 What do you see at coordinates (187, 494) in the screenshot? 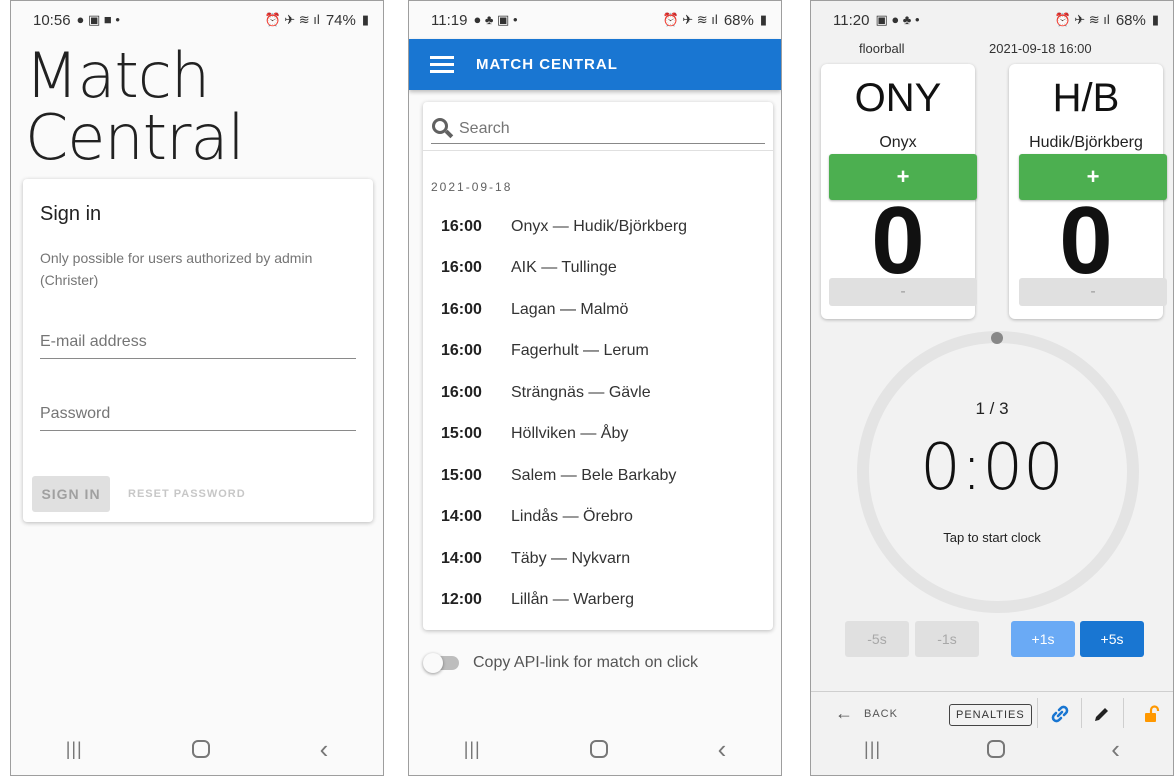
I see `reset-password-button: RESET PASSWORD` at bounding box center [187, 494].